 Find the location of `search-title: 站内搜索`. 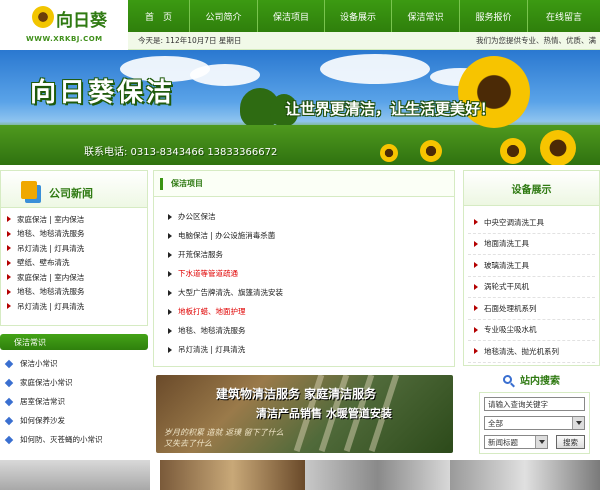

search-title: 站内搜索 is located at coordinates (540, 381).